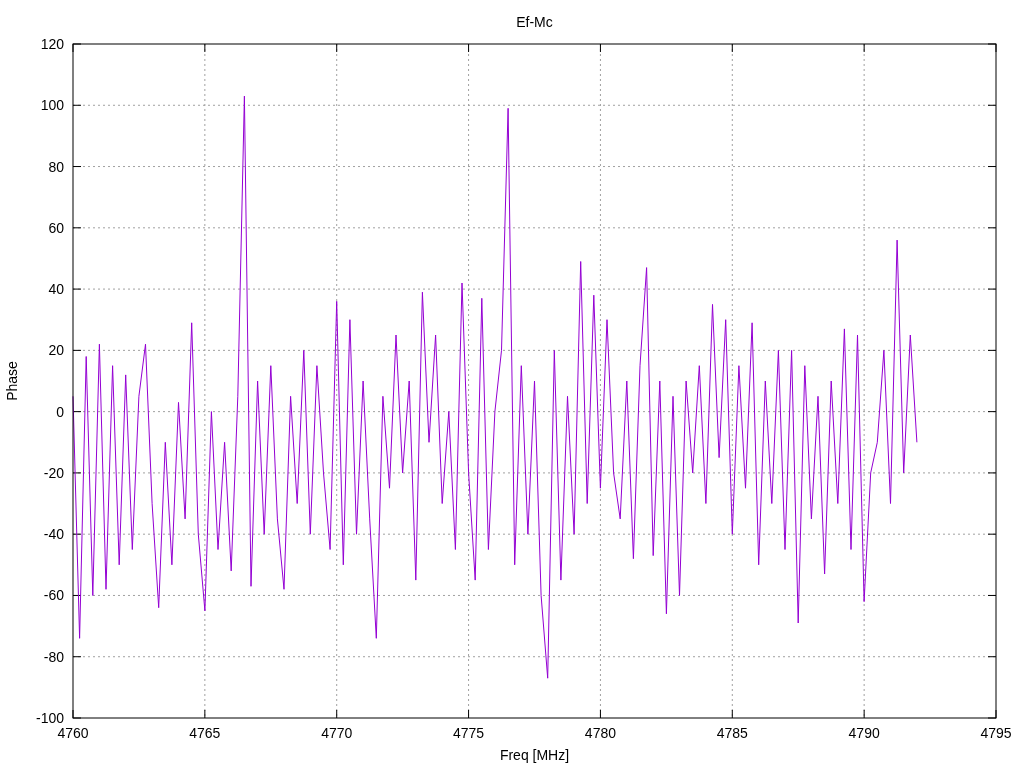 This screenshot has width=1024, height=768. What do you see at coordinates (53, 472) in the screenshot?
I see `y-tick-label: -20` at bounding box center [53, 472].